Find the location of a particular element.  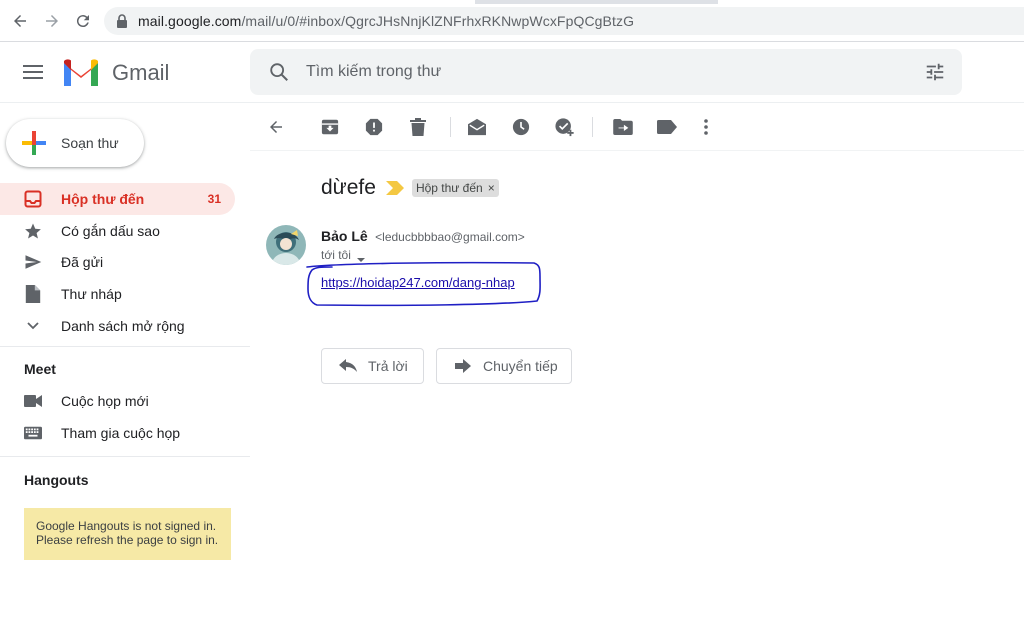

hangouts-note-line: Please refresh the page to sign in. is located at coordinates (127, 540).